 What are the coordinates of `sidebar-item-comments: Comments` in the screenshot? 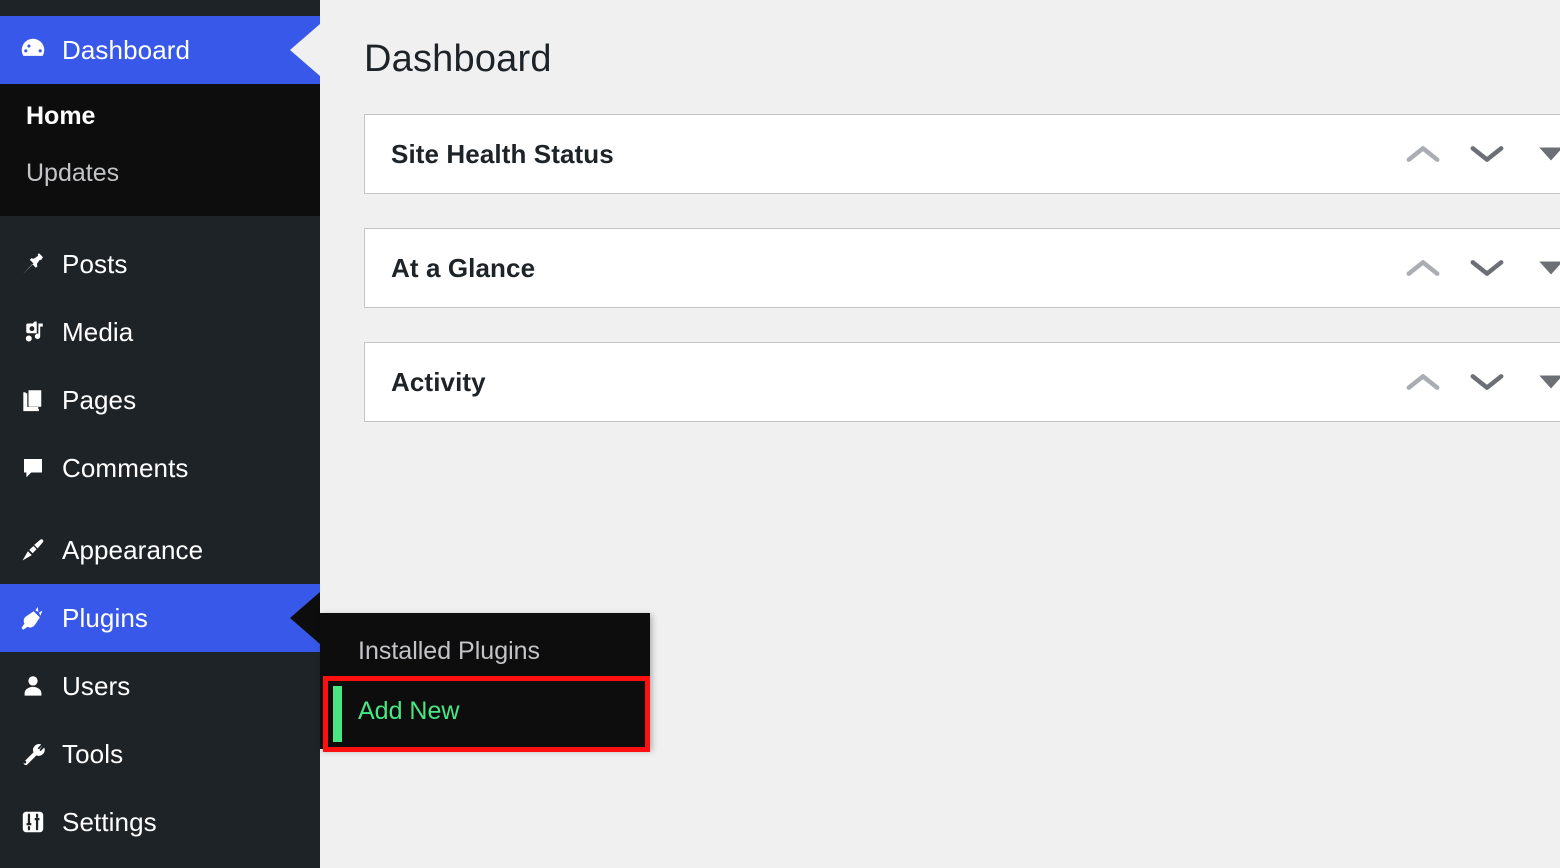 It's located at (160, 468).